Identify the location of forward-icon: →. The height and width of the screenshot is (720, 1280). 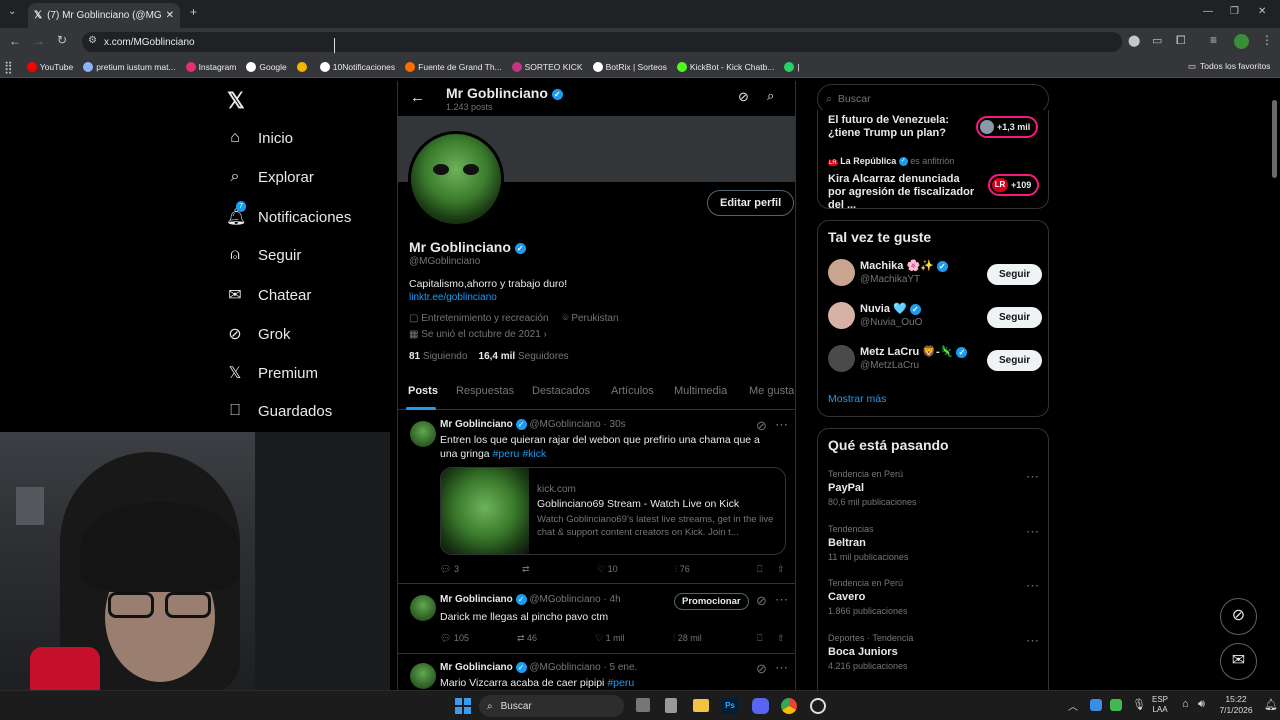
(39, 41).